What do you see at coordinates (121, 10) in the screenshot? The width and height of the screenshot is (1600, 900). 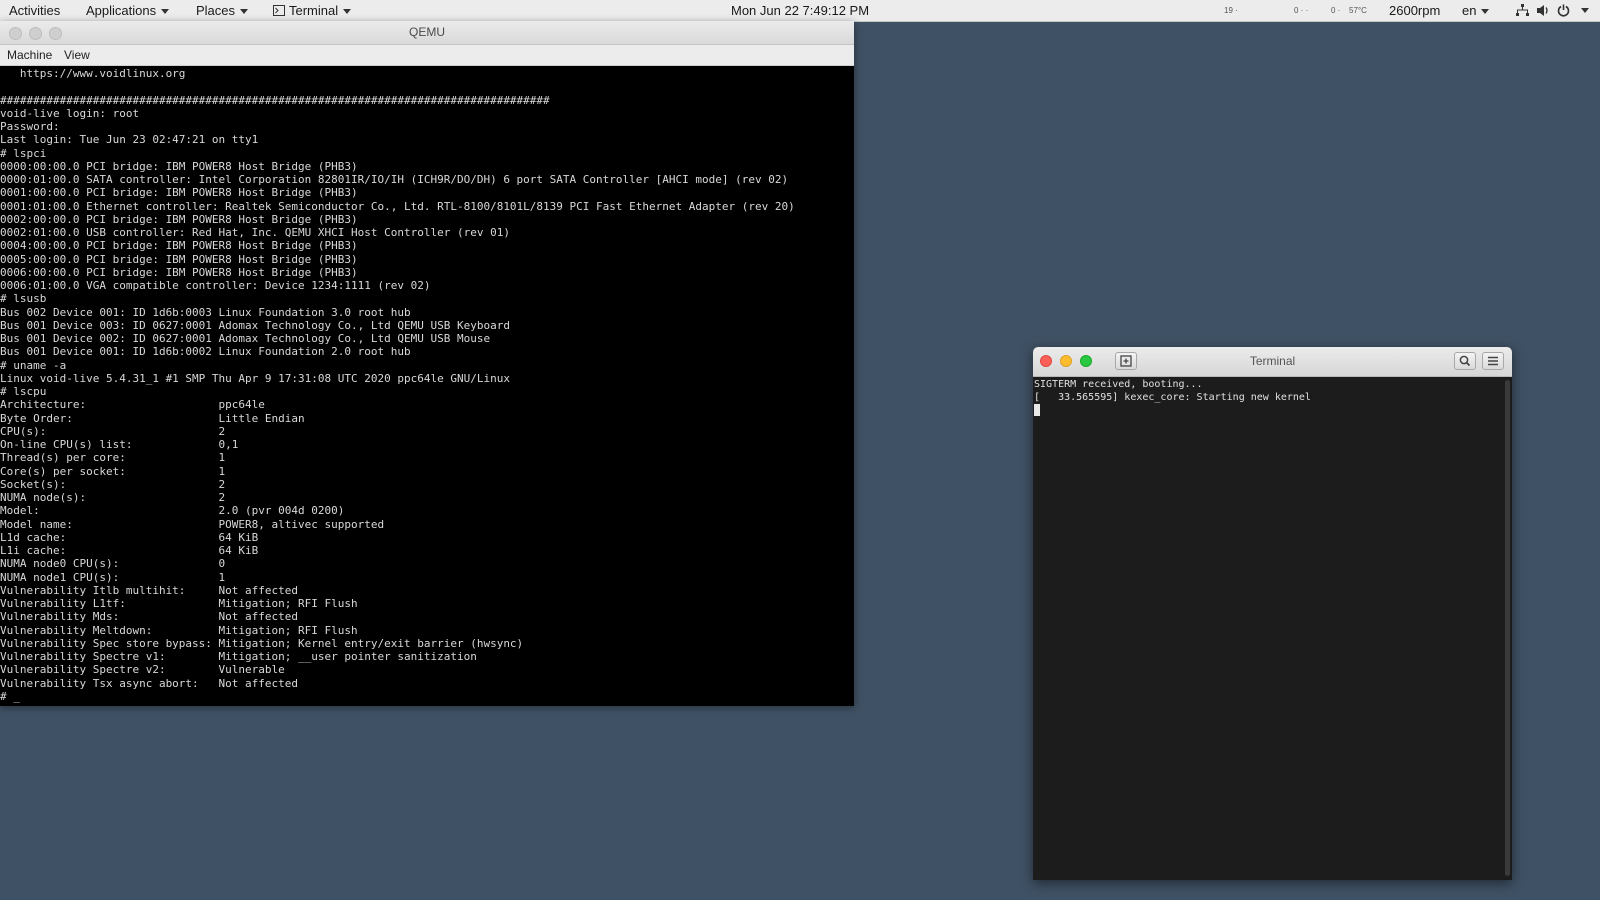 I see `applications-label: Applications` at bounding box center [121, 10].